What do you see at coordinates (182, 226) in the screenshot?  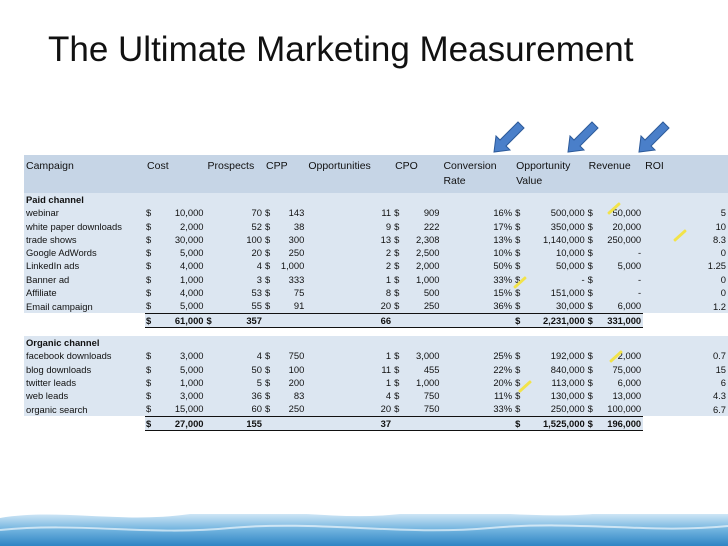 I see `cell-cost: 2,000` at bounding box center [182, 226].